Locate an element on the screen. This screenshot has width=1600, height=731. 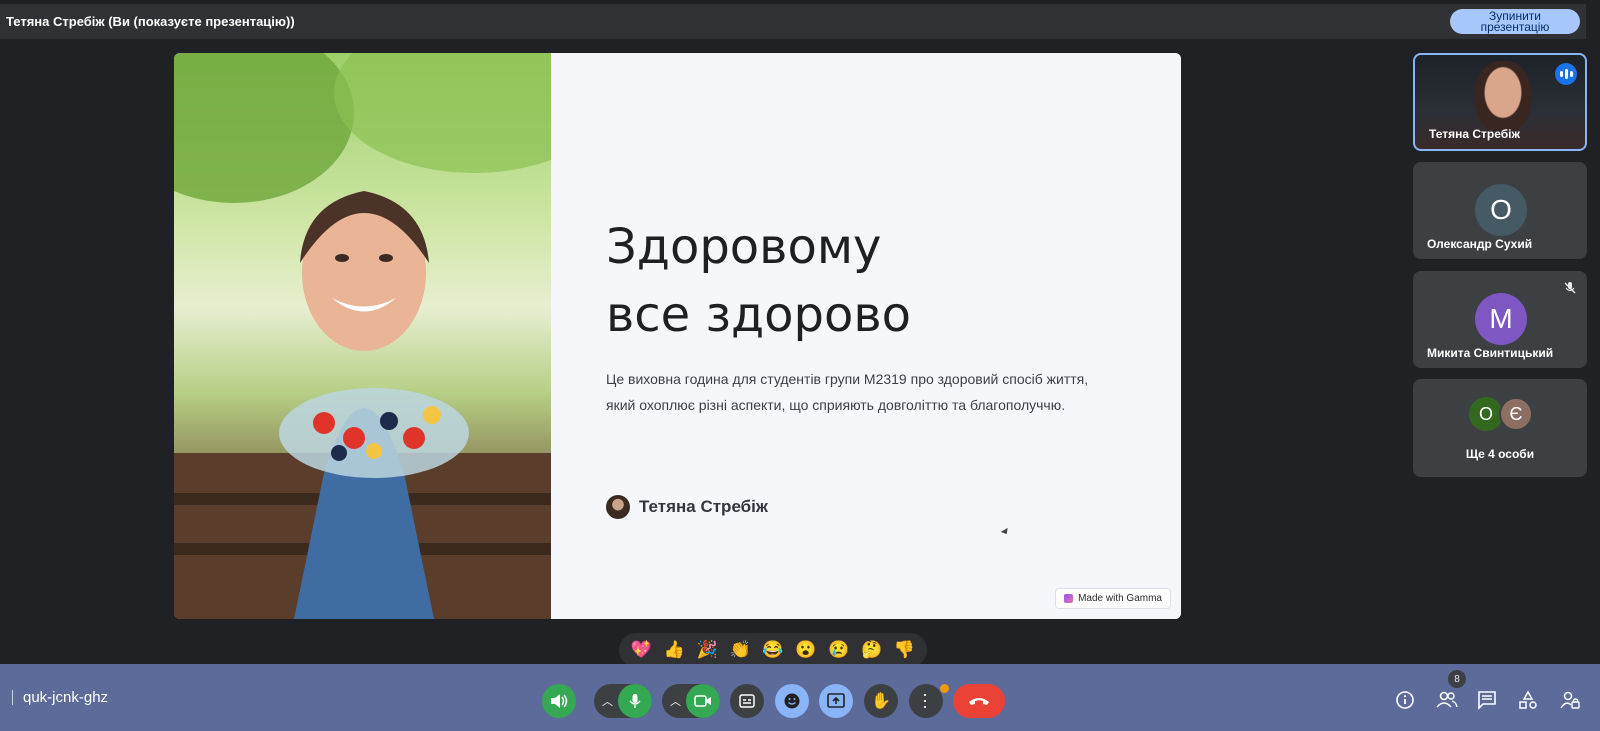
author-avatar is located at coordinates (618, 507).